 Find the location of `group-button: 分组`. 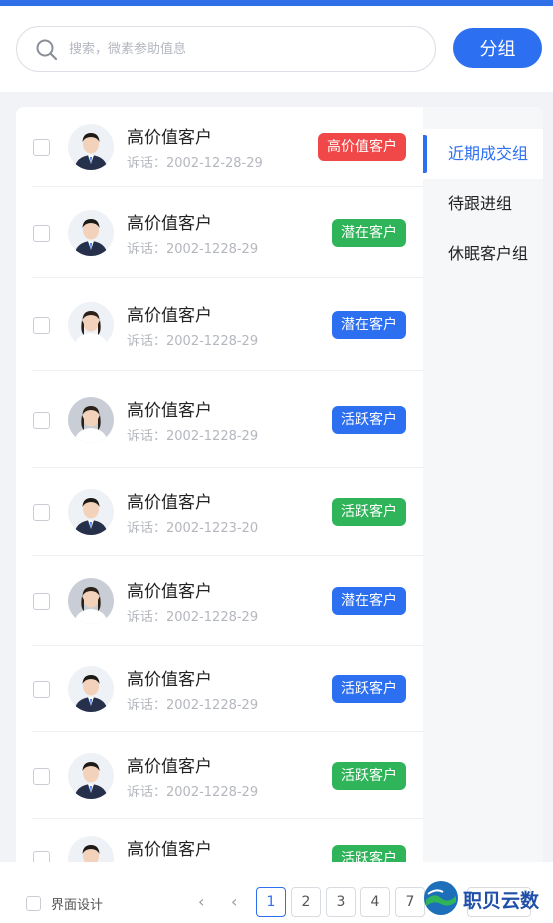

group-button: 分组 is located at coordinates (497, 48).